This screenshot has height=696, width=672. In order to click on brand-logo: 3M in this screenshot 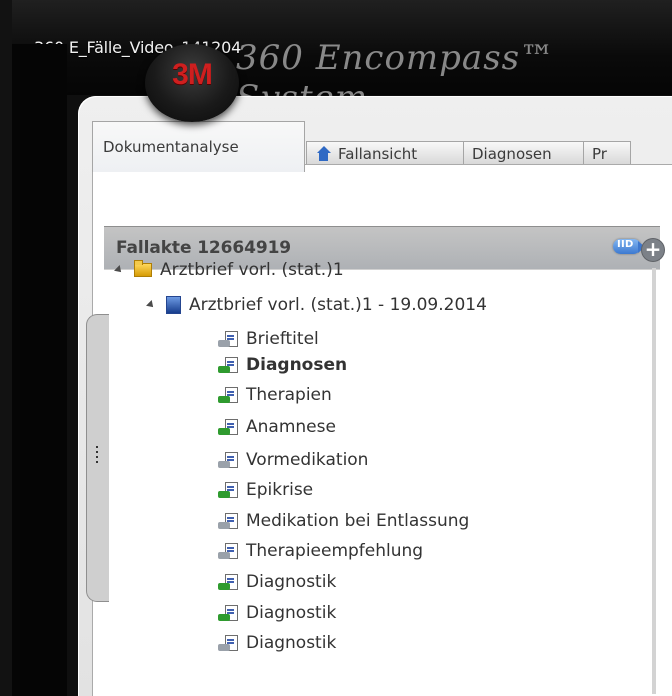, I will do `click(192, 83)`.